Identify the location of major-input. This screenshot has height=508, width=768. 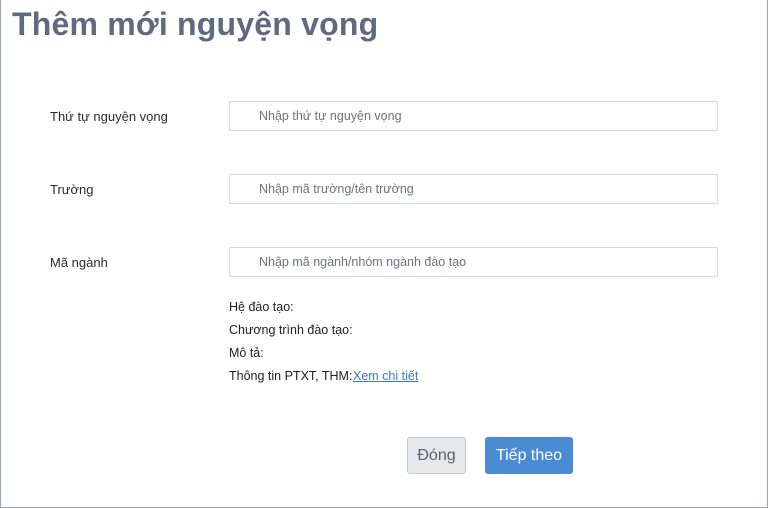
(473, 262).